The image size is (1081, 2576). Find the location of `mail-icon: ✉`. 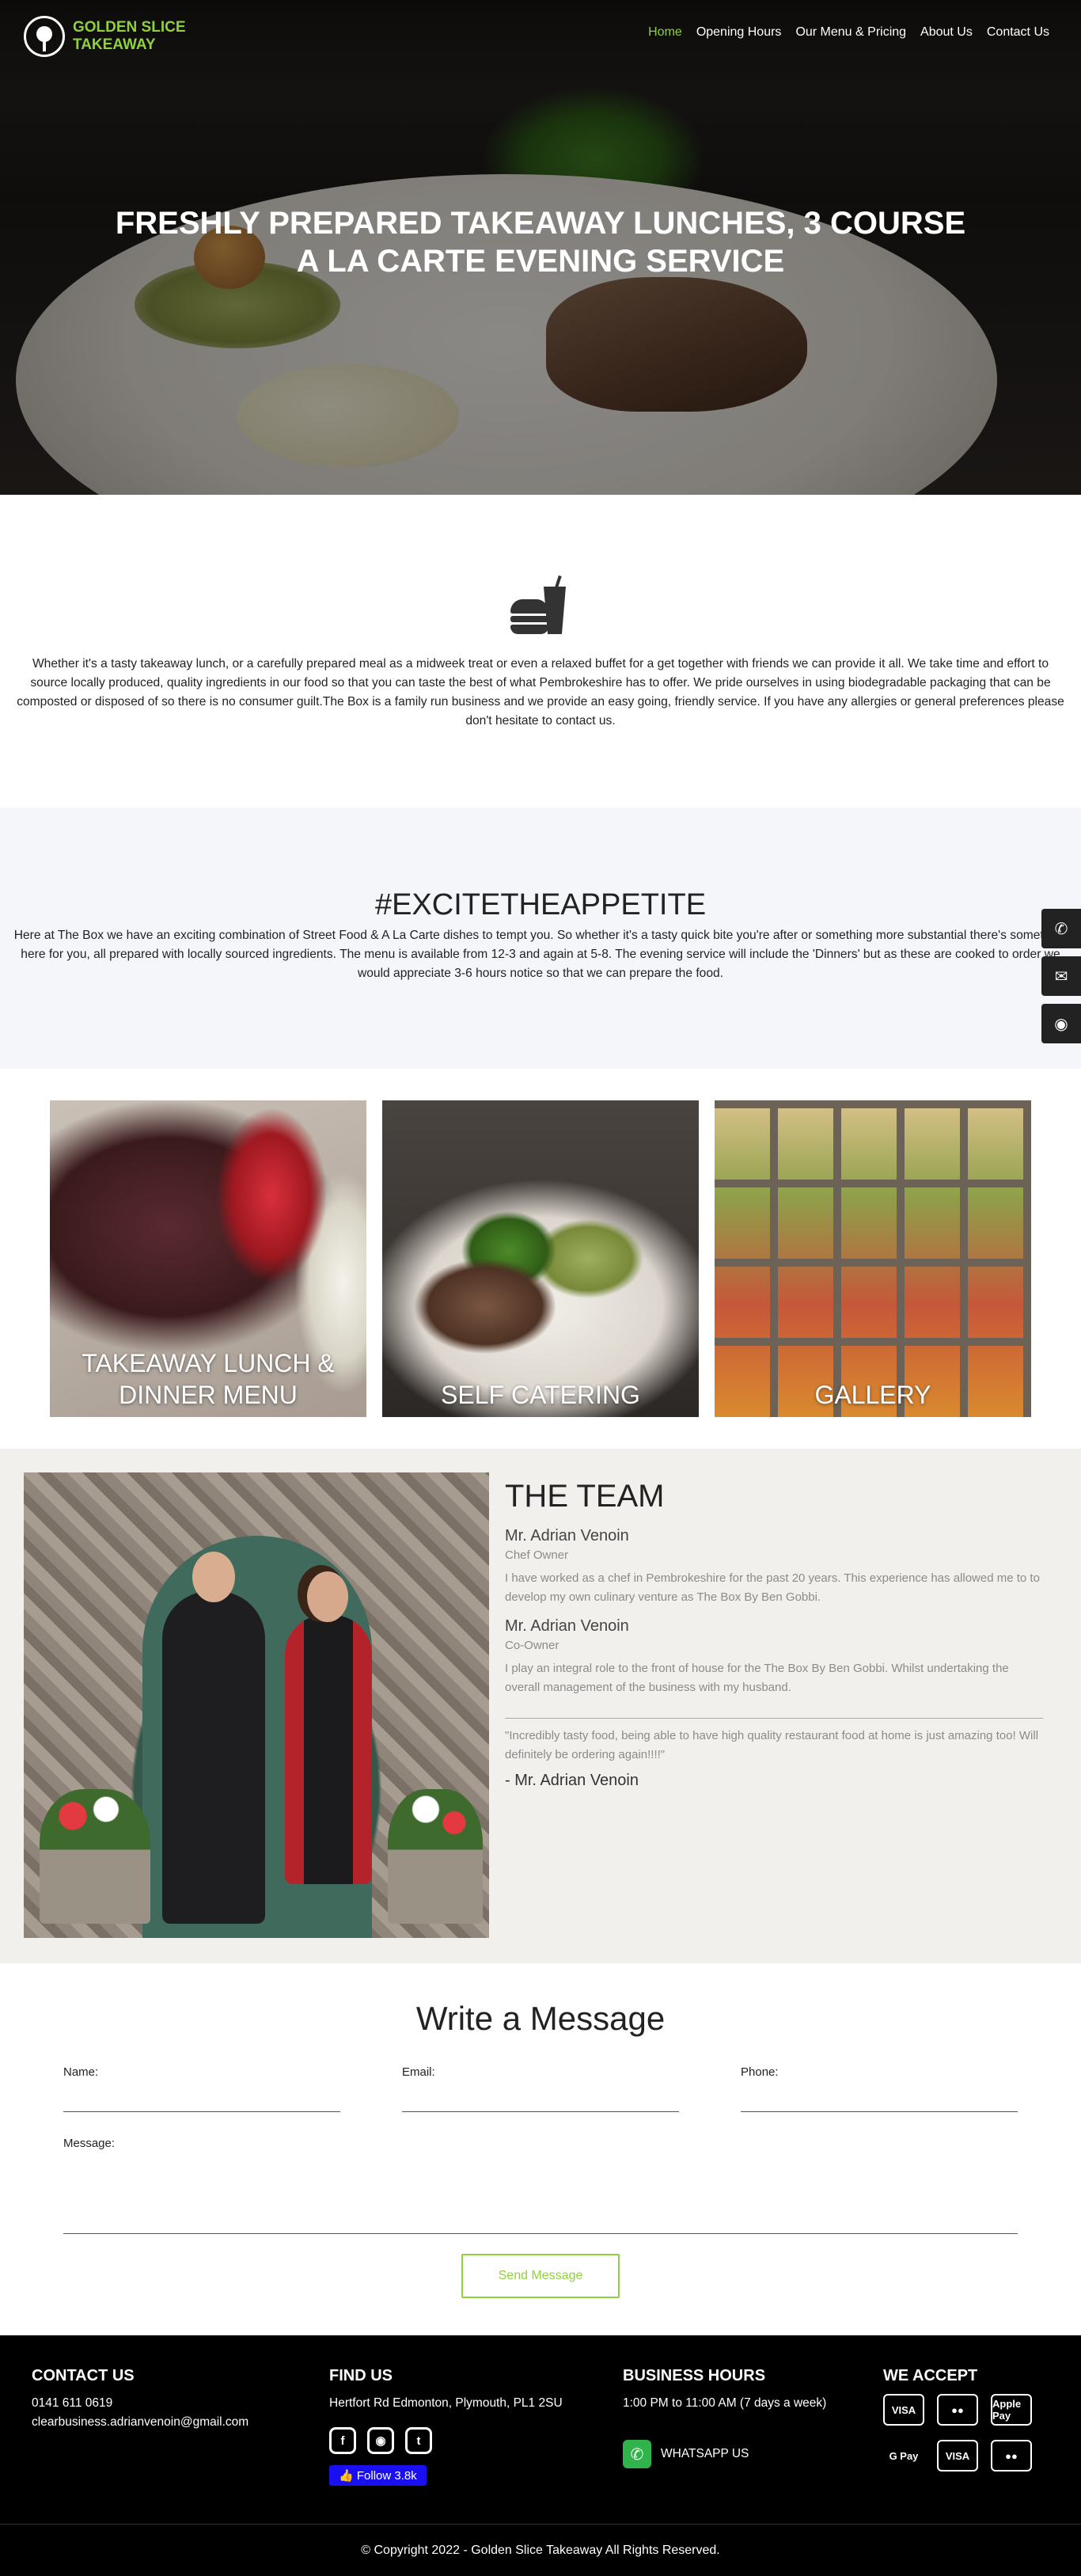

mail-icon: ✉ is located at coordinates (1061, 976).